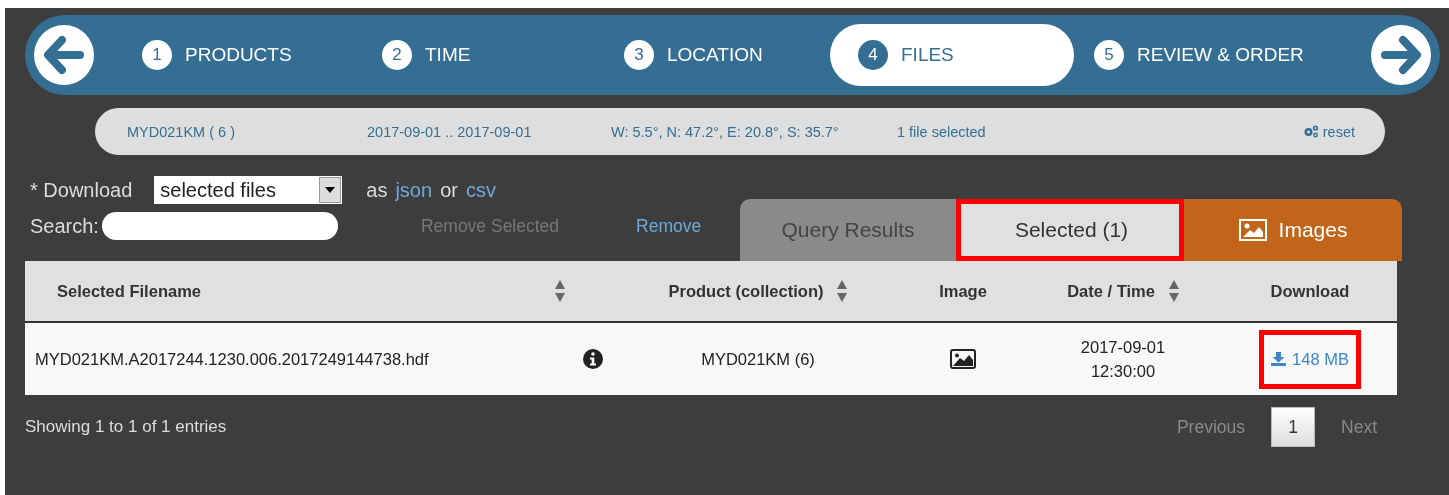 The height and width of the screenshot is (495, 1449). I want to click on step-number: 2, so click(397, 55).